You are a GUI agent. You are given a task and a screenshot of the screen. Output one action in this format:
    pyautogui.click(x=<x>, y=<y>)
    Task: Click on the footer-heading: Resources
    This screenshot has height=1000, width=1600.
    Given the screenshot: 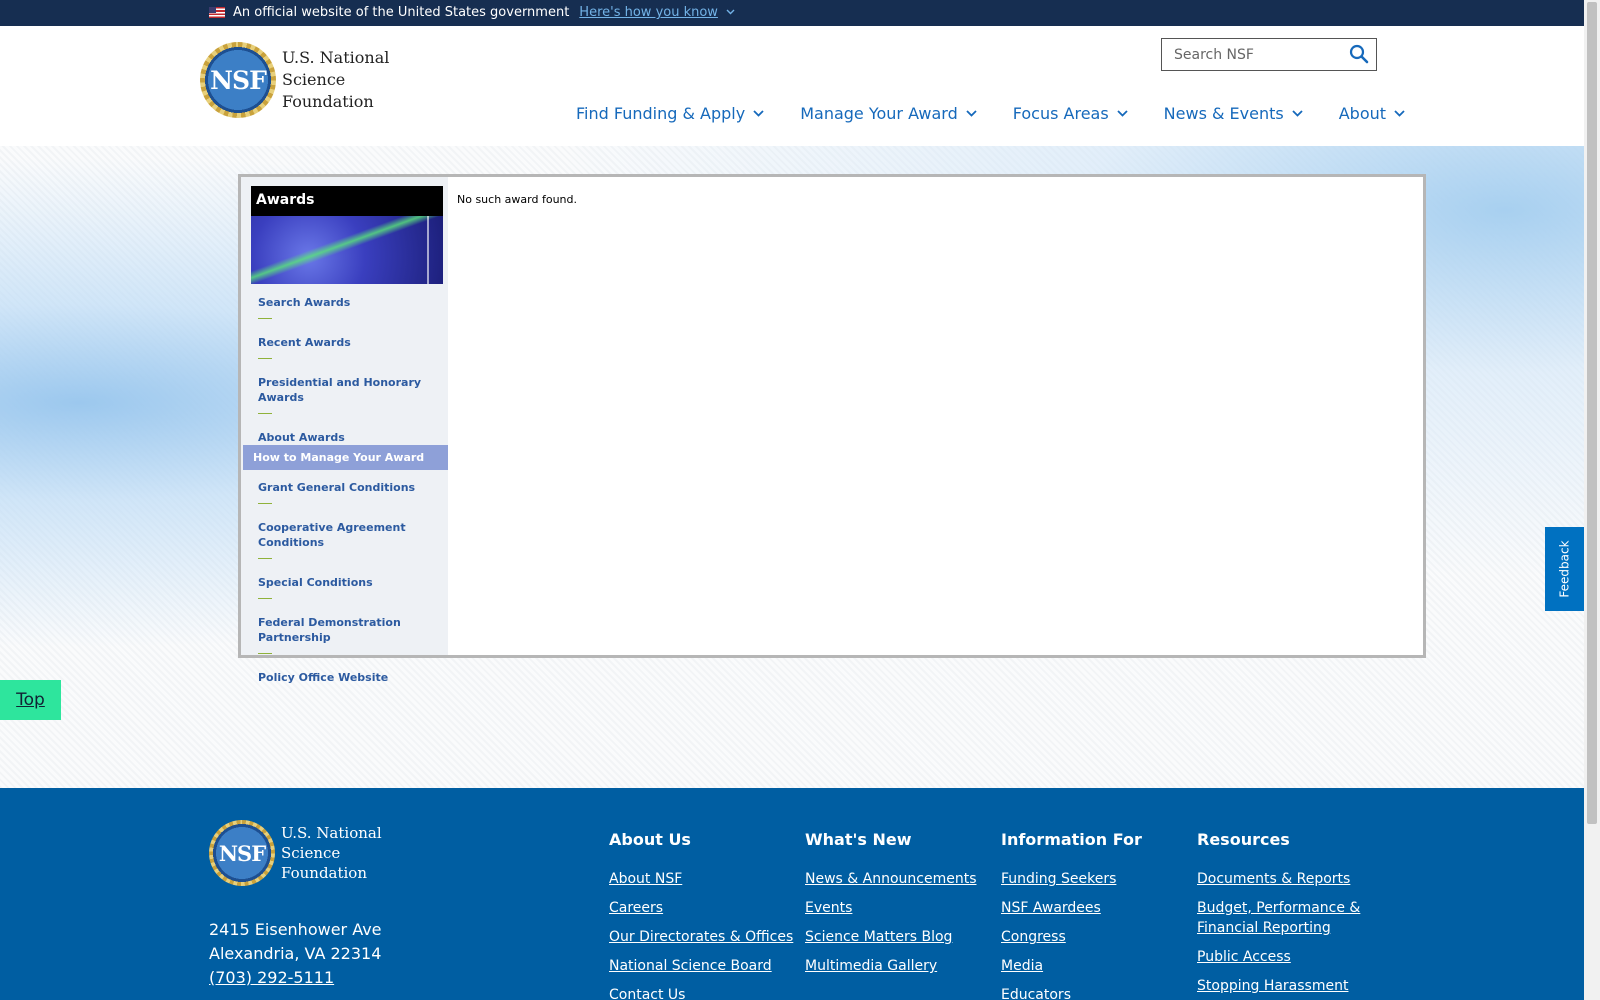 What is the action you would take?
    pyautogui.click(x=1243, y=839)
    